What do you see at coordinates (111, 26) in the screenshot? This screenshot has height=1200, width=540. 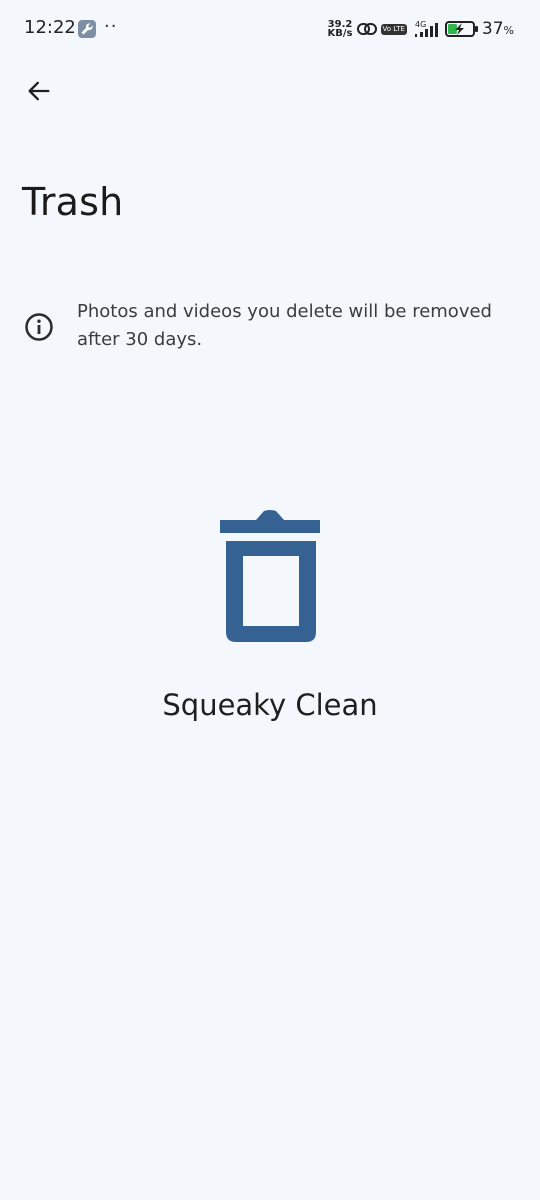 I see `more-notifications-indicator: ··` at bounding box center [111, 26].